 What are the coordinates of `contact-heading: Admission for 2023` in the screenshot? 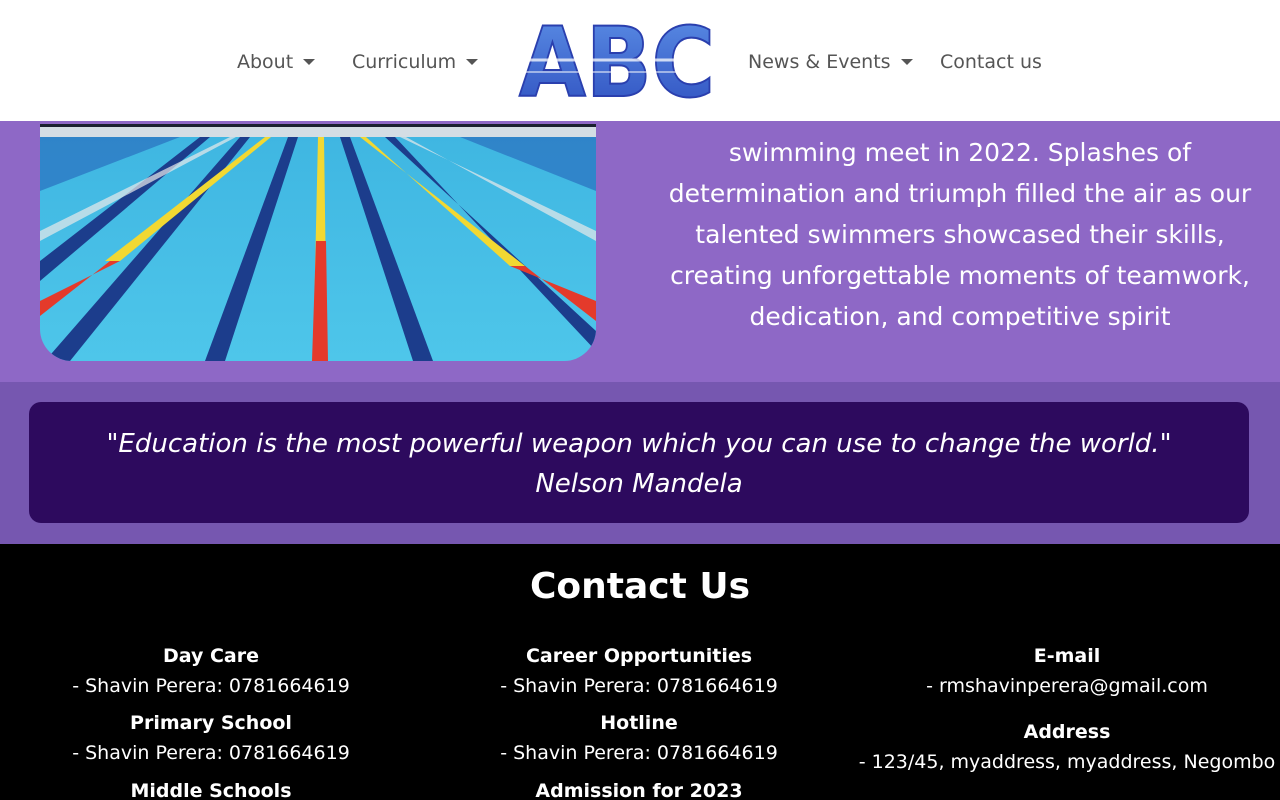 It's located at (639, 790).